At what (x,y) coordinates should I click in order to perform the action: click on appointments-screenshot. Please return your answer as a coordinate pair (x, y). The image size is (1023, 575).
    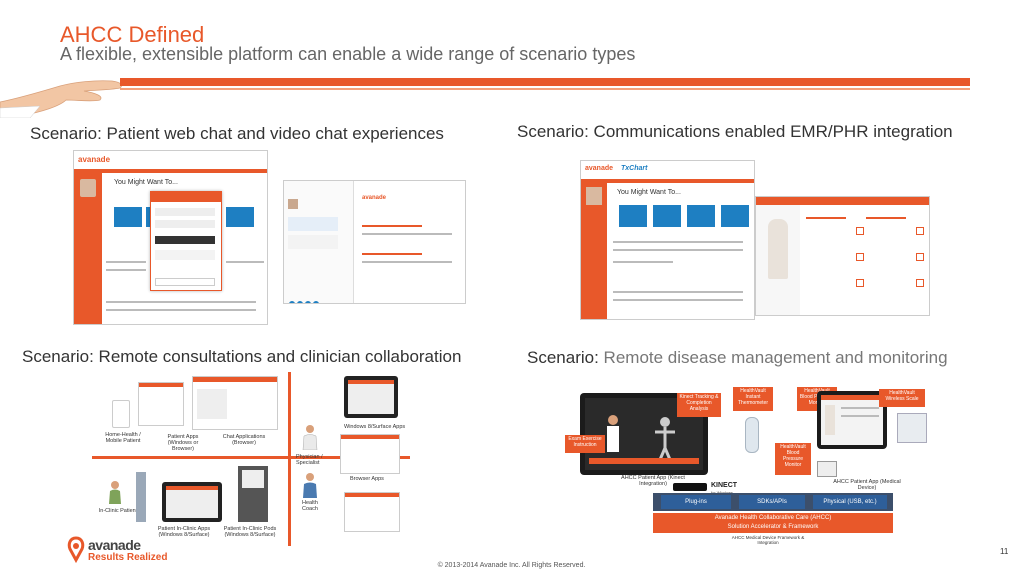
    Looking at the image, I should click on (842, 256).